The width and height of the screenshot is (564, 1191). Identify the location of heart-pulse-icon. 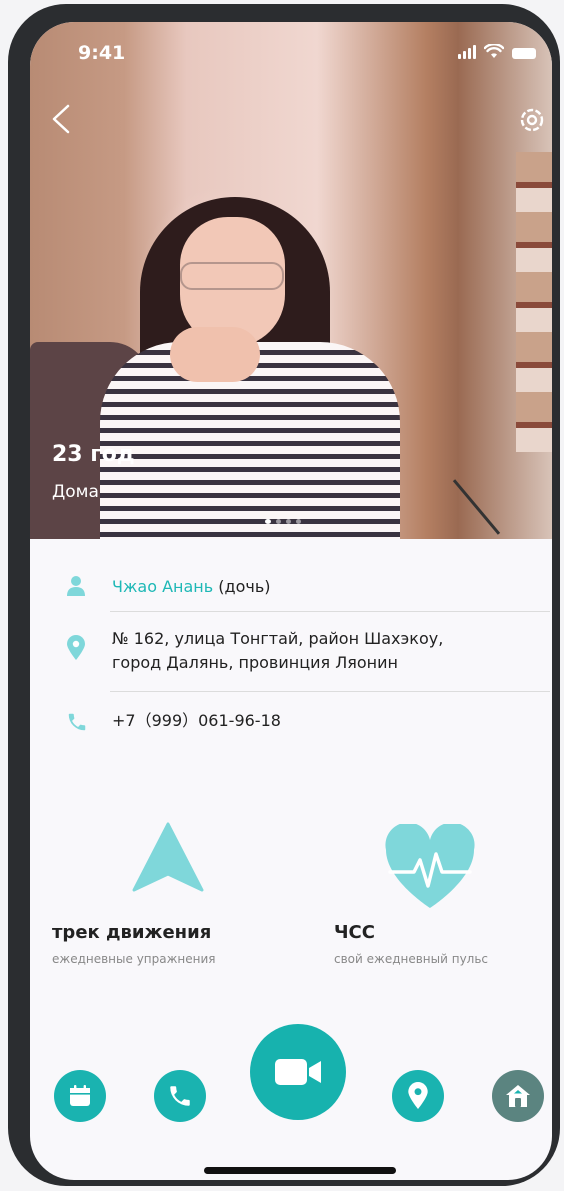
(430, 866).